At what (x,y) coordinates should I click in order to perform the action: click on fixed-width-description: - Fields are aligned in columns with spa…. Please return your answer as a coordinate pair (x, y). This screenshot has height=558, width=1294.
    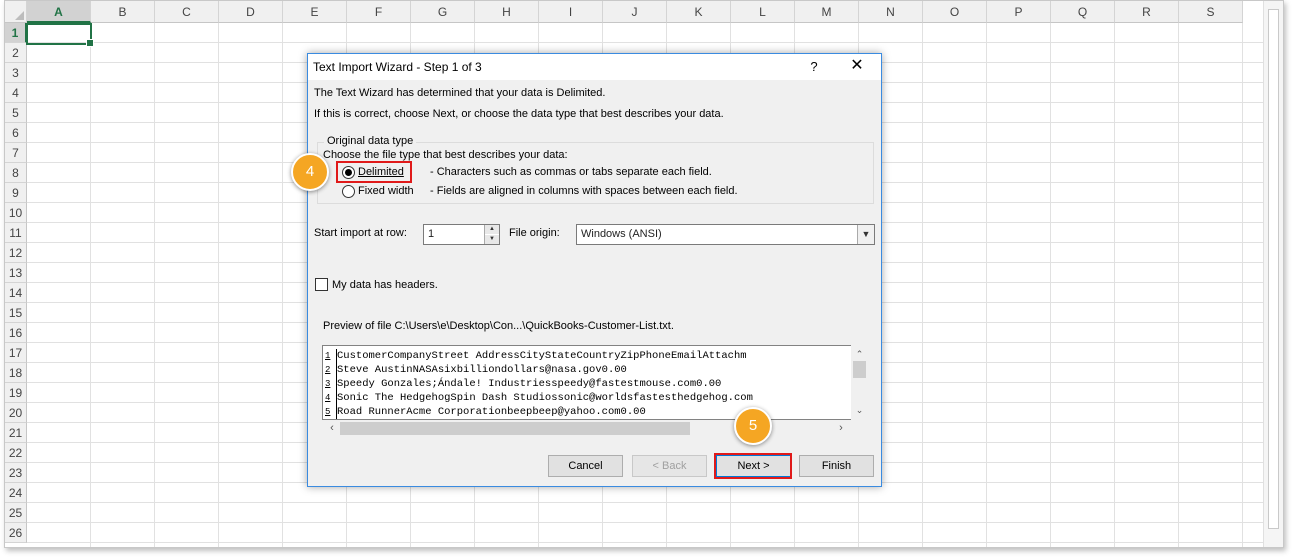
    Looking at the image, I should click on (584, 191).